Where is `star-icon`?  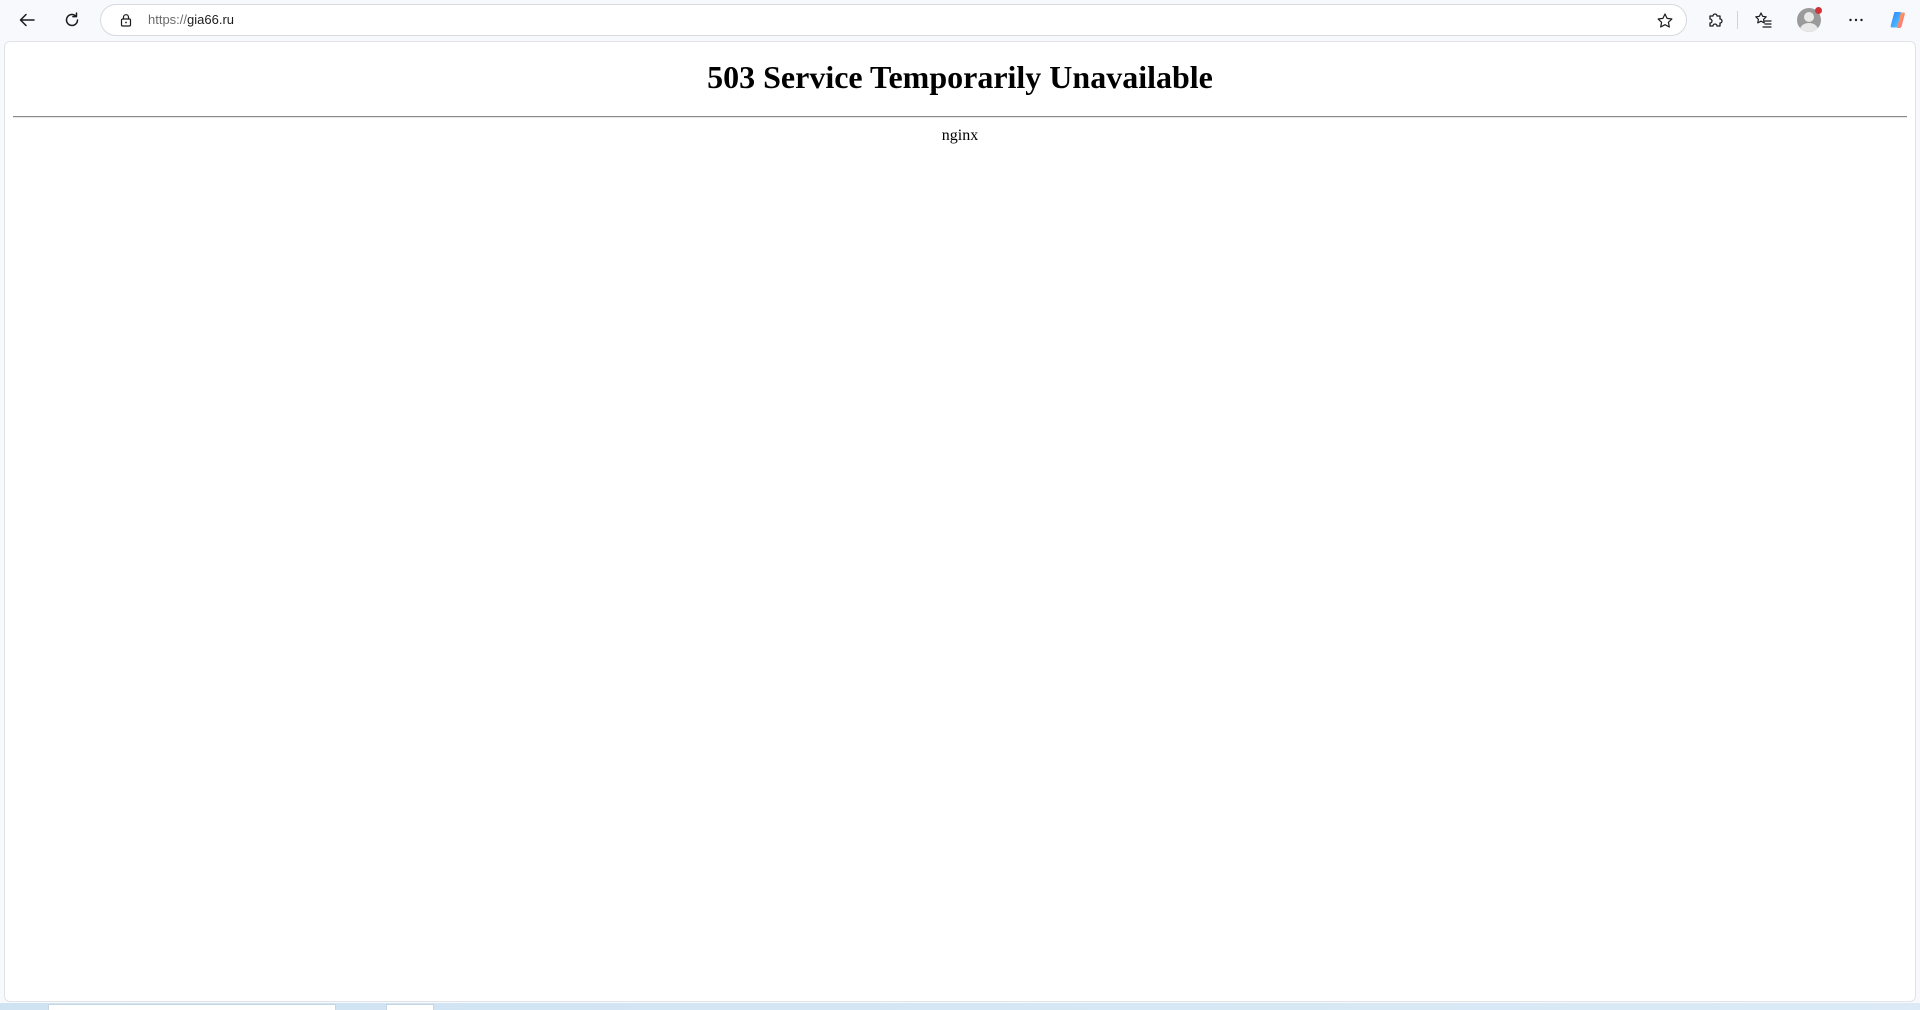 star-icon is located at coordinates (1665, 20).